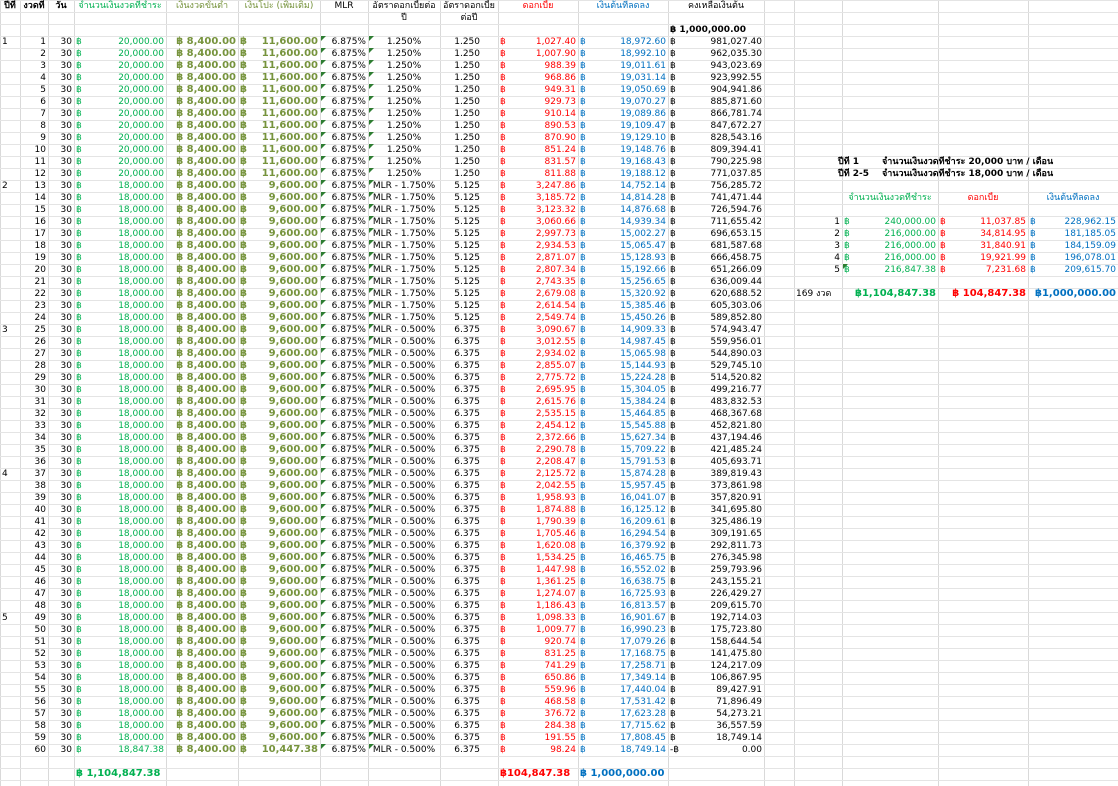  What do you see at coordinates (623, 630) in the screenshot?
I see `principal-cell: ฿ 16,990.23` at bounding box center [623, 630].